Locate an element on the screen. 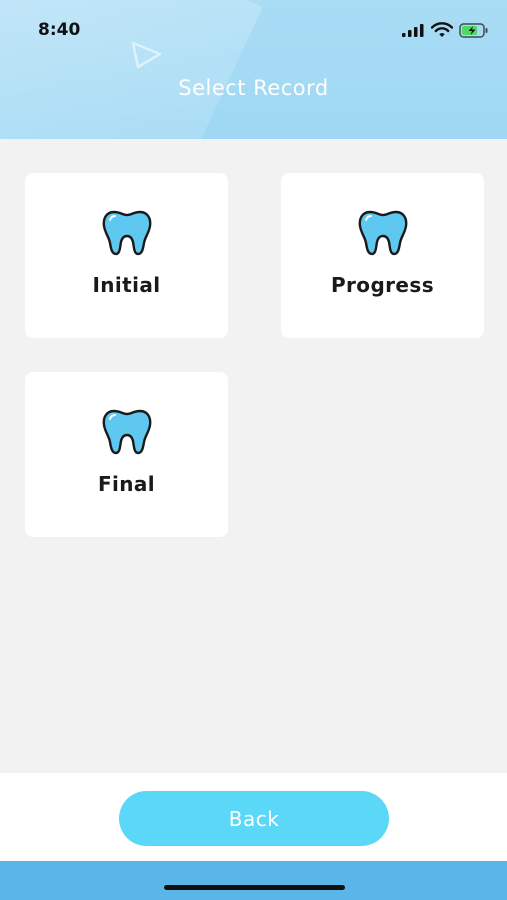  record-label: Initial is located at coordinates (126, 285).